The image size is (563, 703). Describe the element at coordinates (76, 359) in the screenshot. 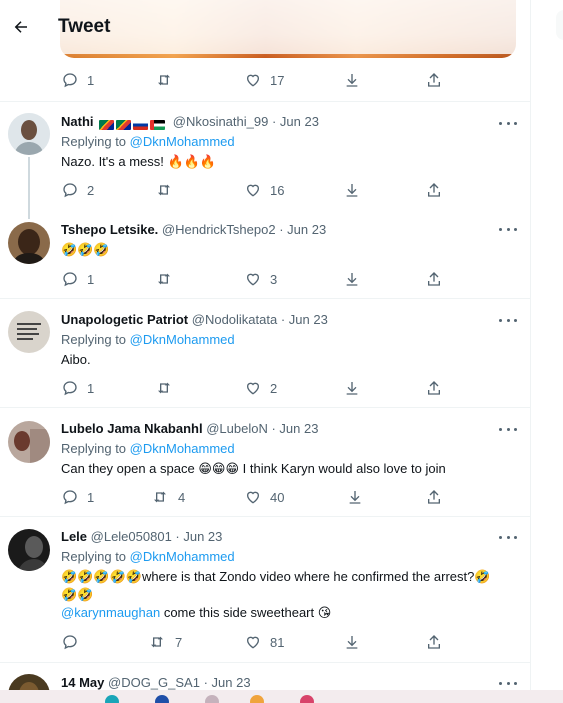

I see `tweet-text: Aibo.` at that location.